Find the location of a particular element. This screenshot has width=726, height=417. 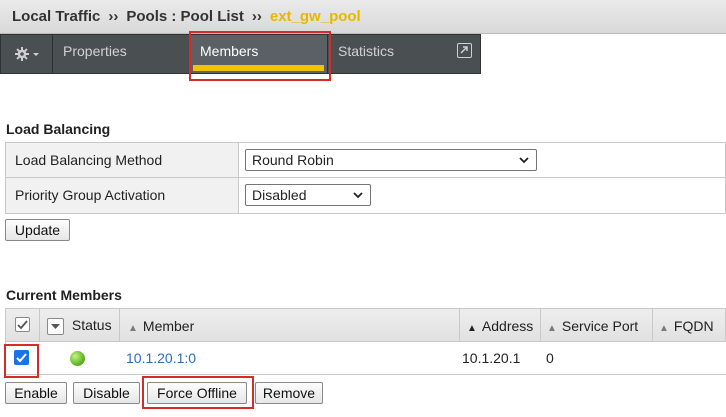

gear-icon is located at coordinates (26, 54).